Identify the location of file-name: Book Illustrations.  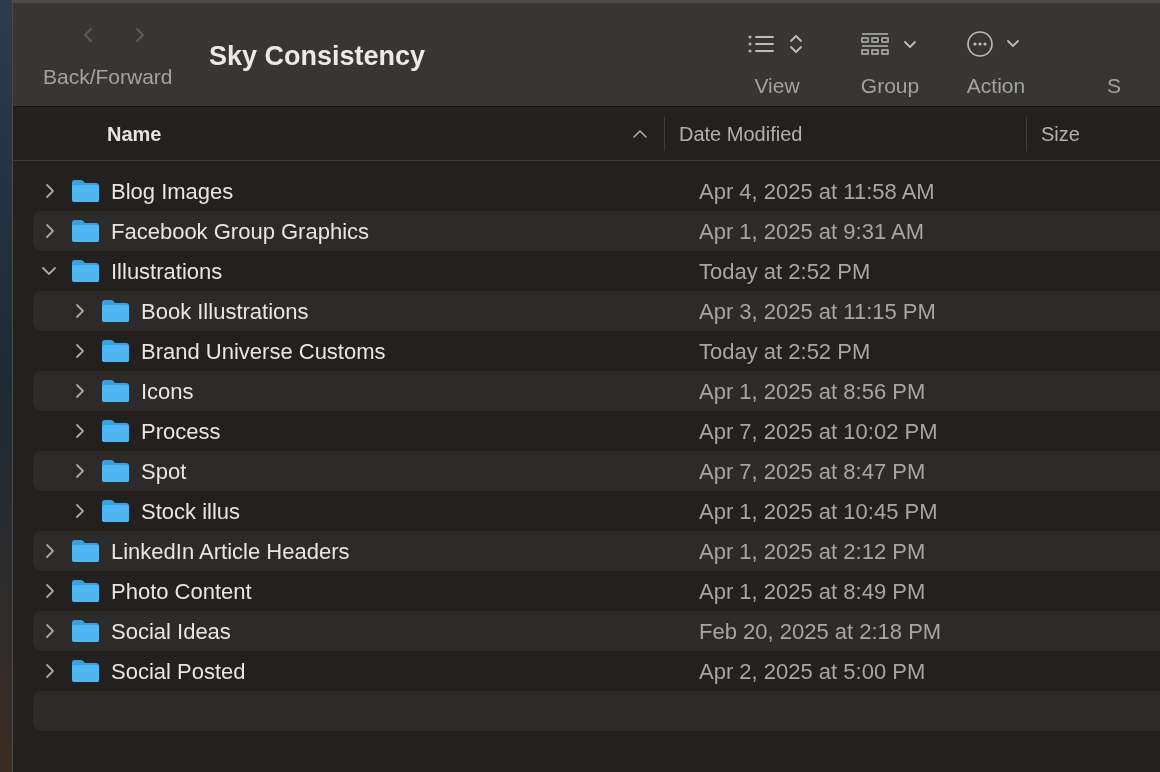
(225, 311).